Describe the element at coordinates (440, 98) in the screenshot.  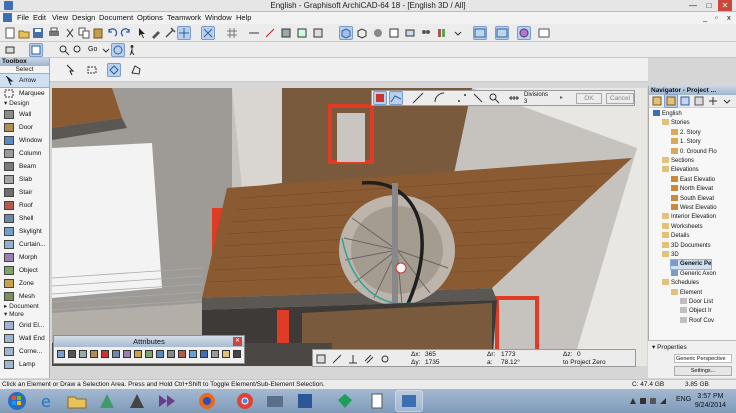
I see `arc-icon` at that location.